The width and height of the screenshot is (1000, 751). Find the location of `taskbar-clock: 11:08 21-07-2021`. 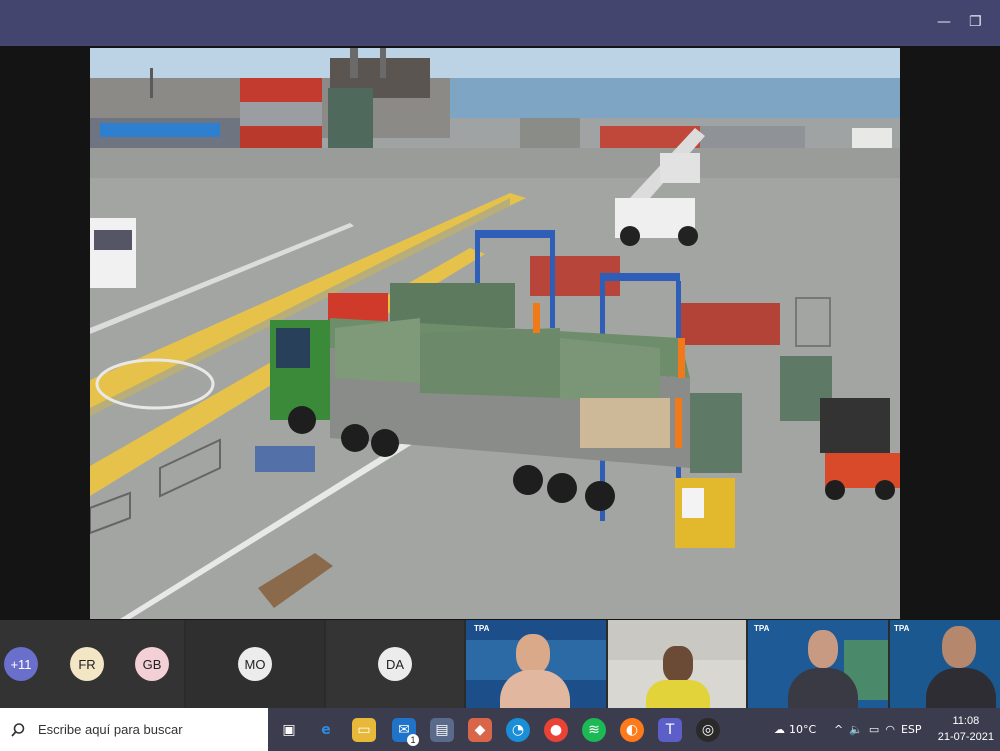

taskbar-clock: 11:08 21-07-2021 is located at coordinates (966, 729).